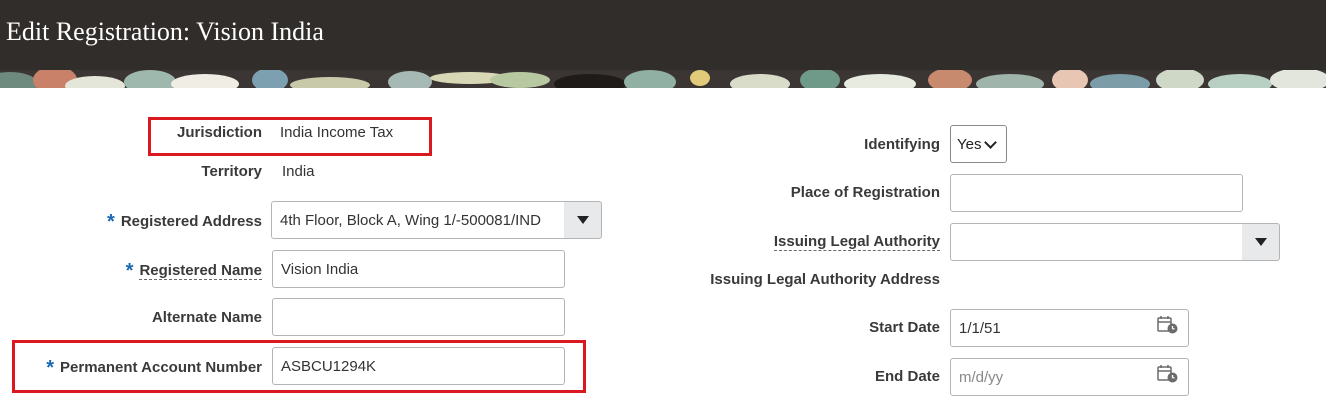  Describe the element at coordinates (231, 171) in the screenshot. I see `territory-label: Territory` at that location.